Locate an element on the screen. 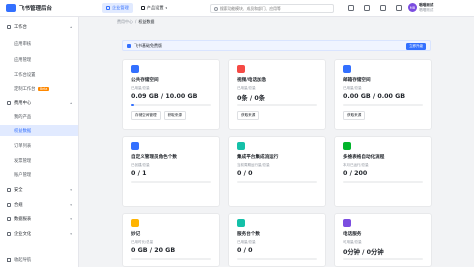 The image size is (474, 267). user-info: 唱唱测试 唱唱测试 is located at coordinates (426, 8).